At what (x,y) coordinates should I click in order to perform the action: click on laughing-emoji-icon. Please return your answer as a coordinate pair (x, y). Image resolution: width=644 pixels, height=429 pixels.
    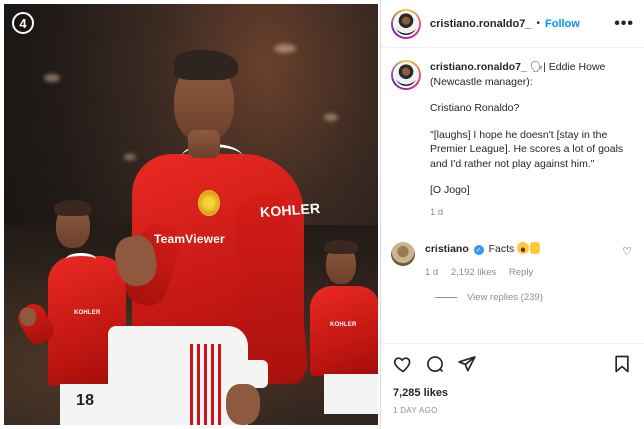
    Looking at the image, I should click on (523, 248).